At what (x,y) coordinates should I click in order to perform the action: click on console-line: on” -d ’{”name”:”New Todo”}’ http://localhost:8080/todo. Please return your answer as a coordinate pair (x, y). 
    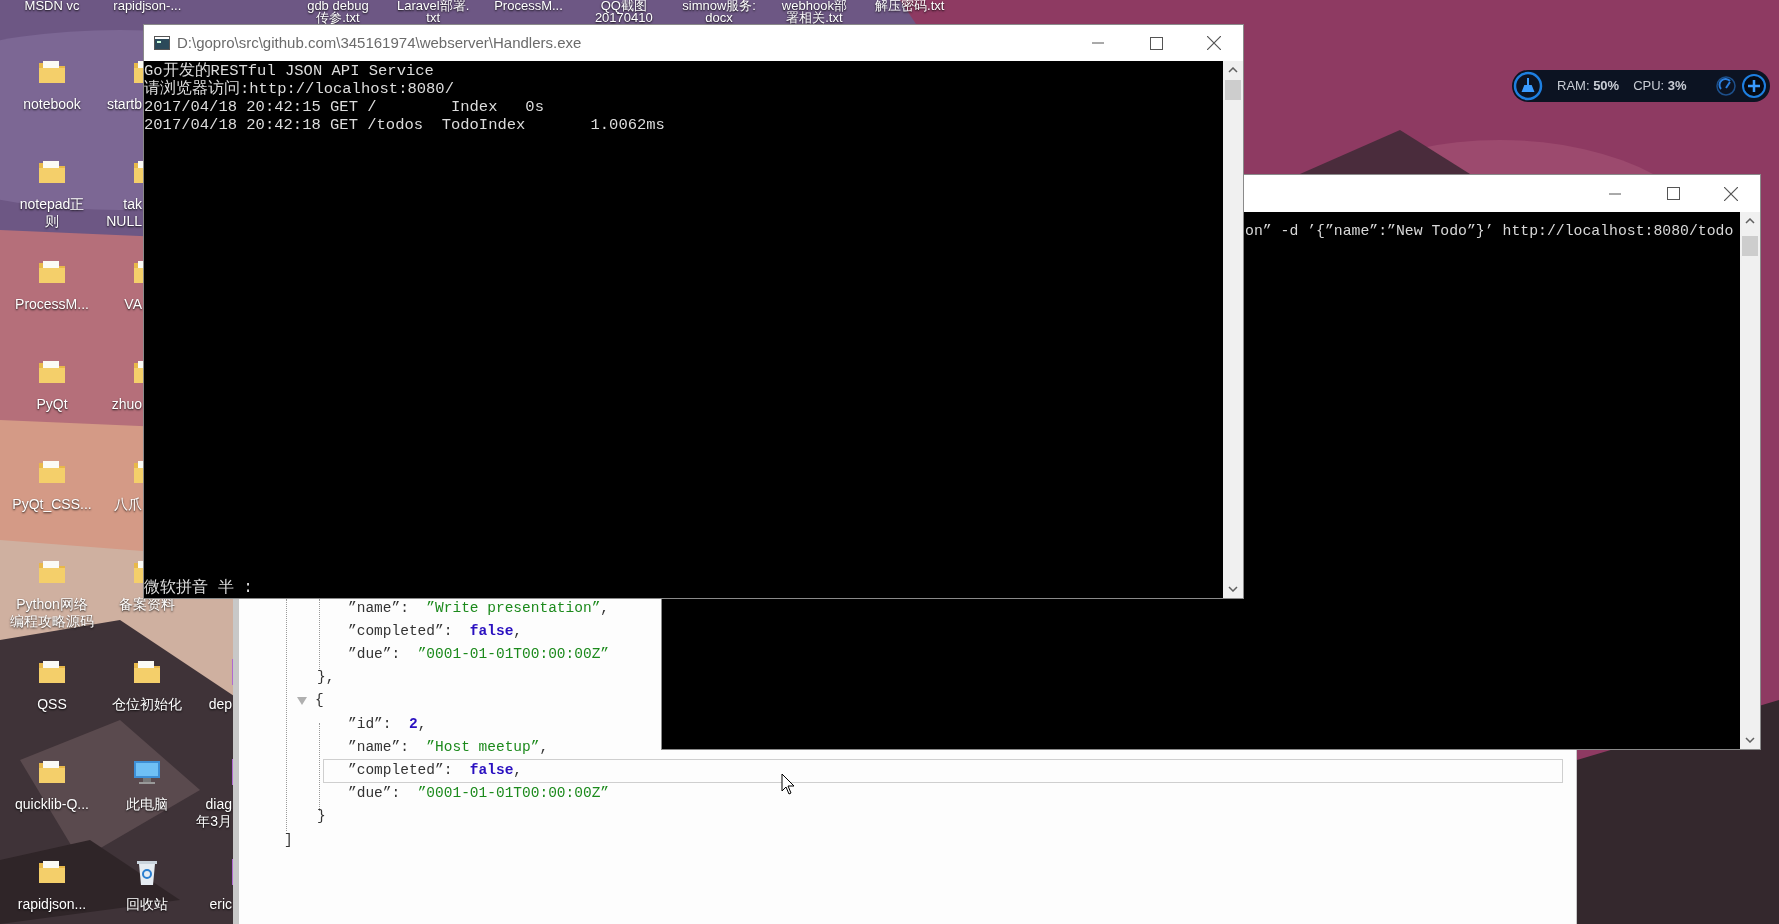
    Looking at the image, I should click on (1490, 231).